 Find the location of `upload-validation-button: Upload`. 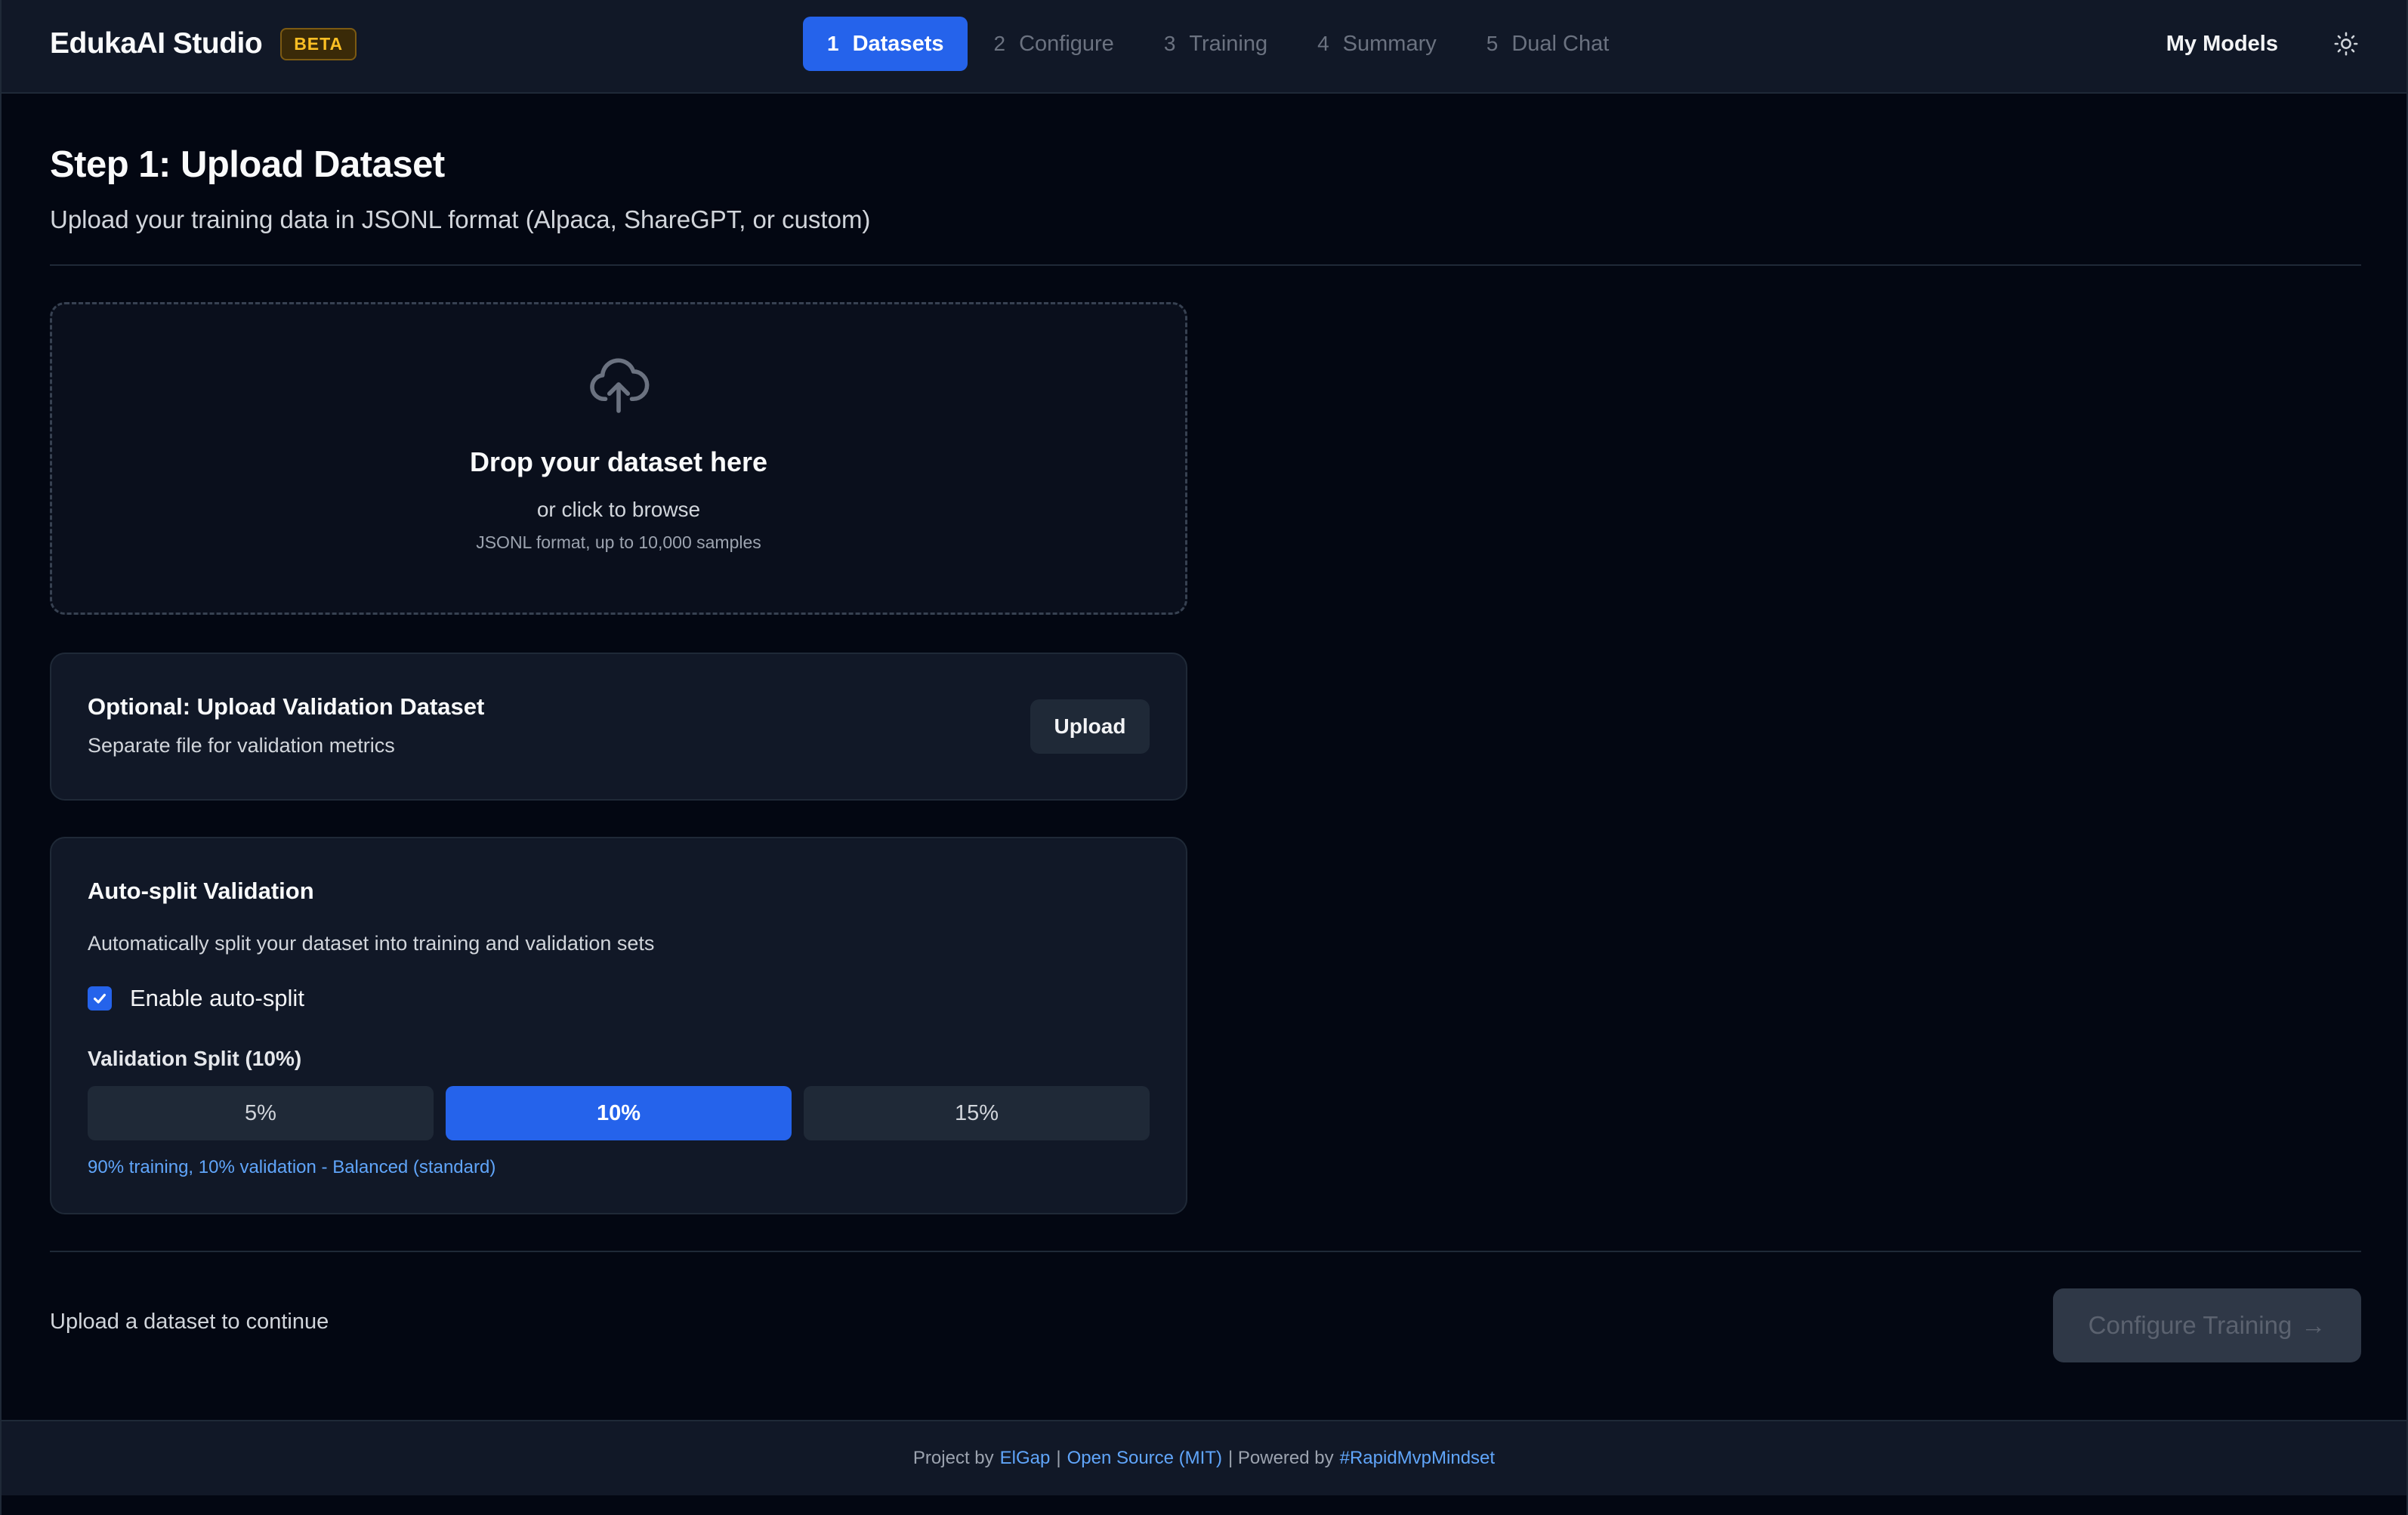

upload-validation-button: Upload is located at coordinates (1090, 726).